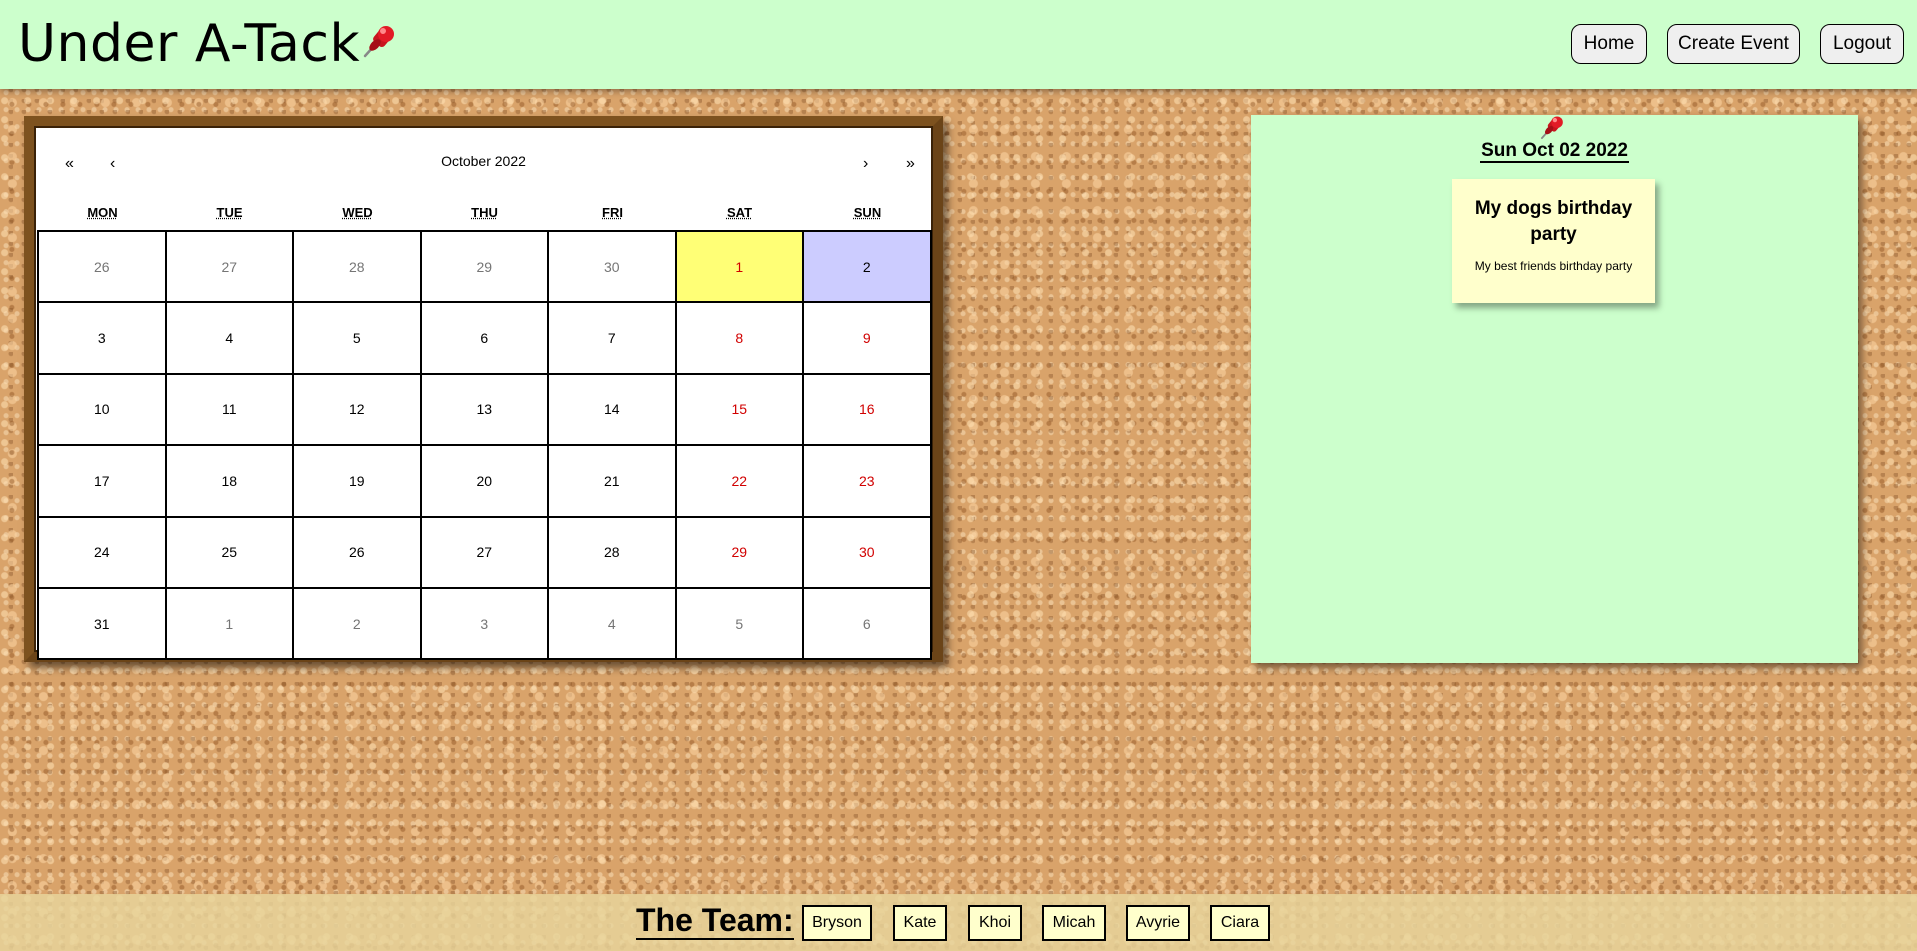 This screenshot has height=951, width=1917. I want to click on calendar-day: 17, so click(103, 482).